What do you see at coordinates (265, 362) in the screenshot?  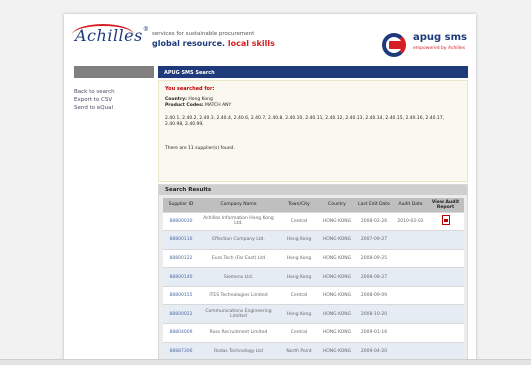 I see `taskbar` at bounding box center [265, 362].